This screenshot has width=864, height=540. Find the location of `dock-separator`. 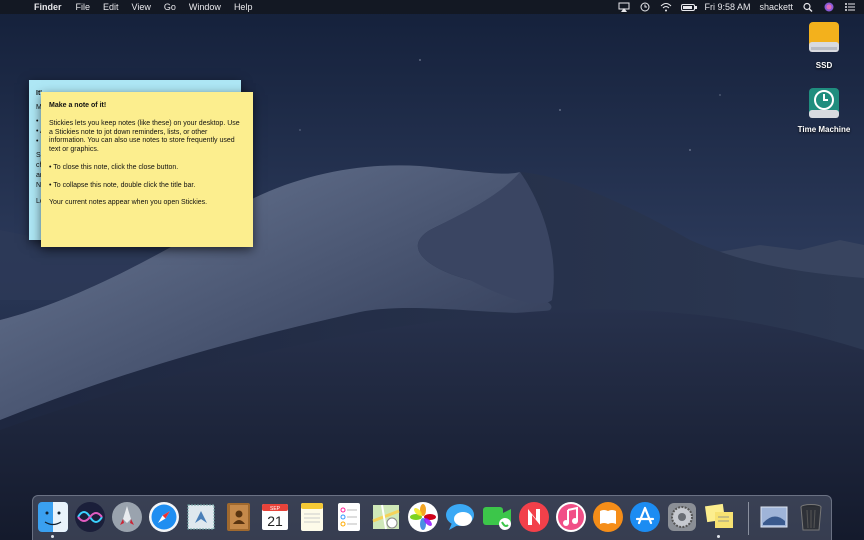

dock-separator is located at coordinates (748, 518).